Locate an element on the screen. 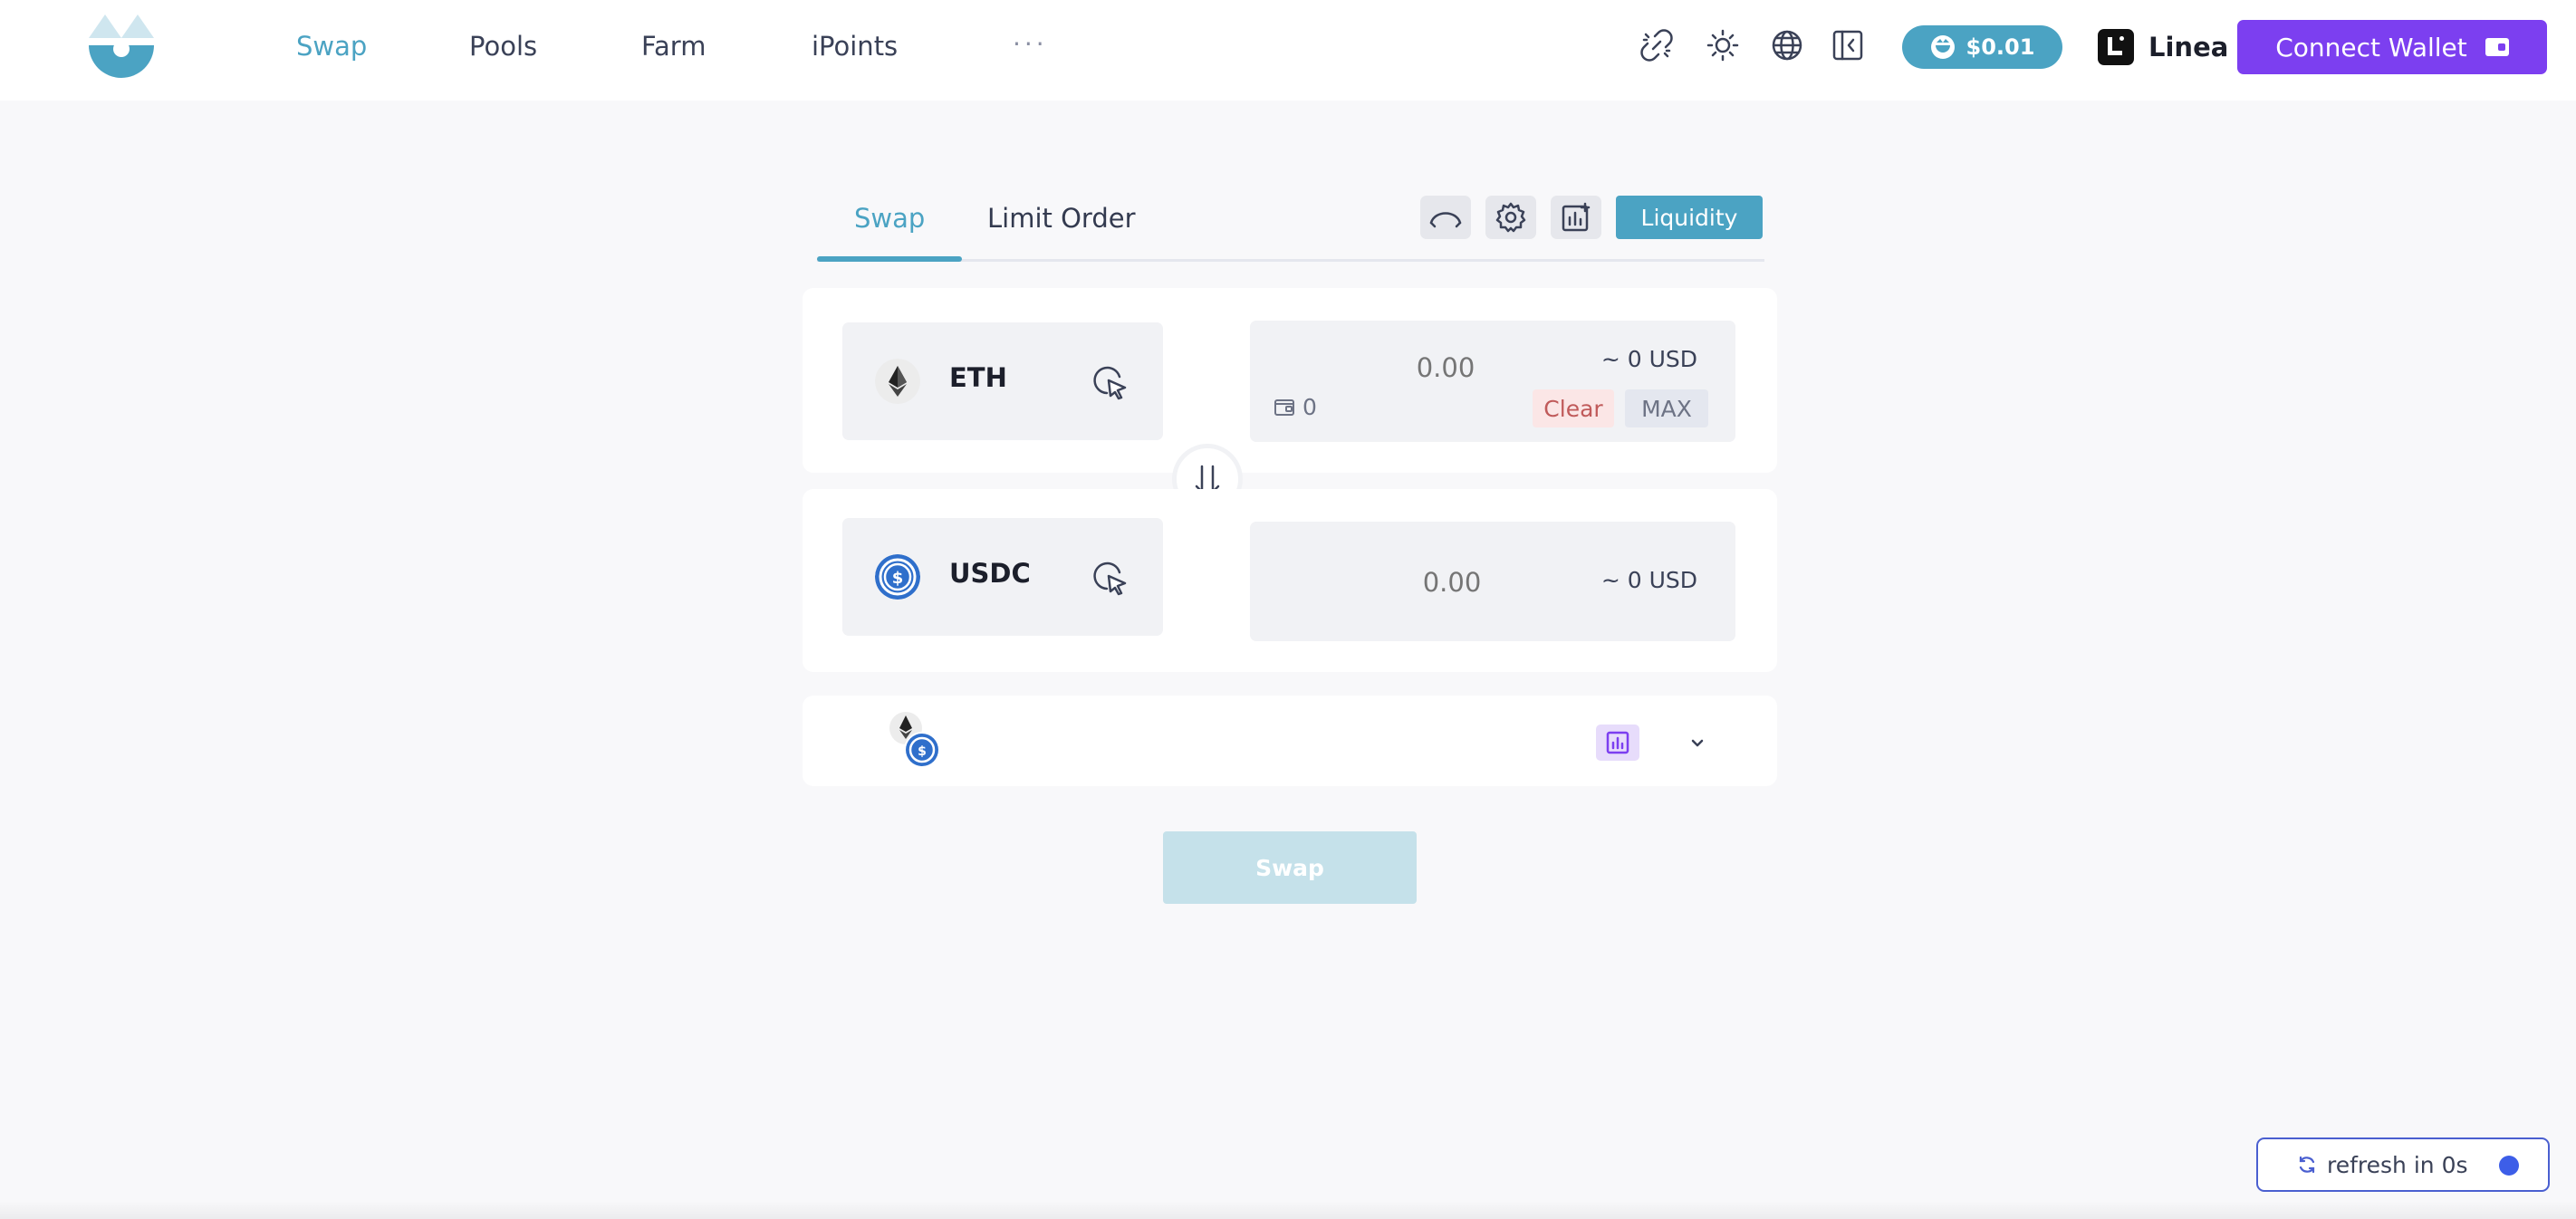  settings-button is located at coordinates (1510, 218).